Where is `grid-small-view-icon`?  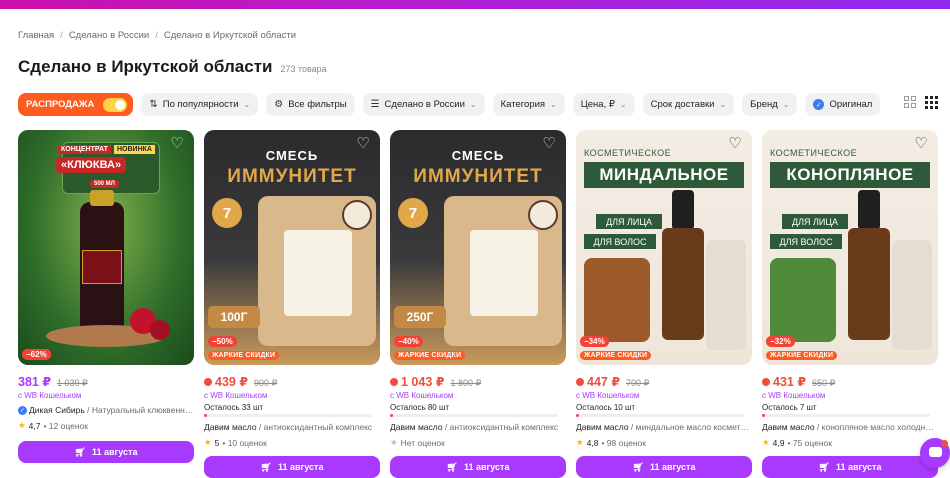
grid-small-view-icon is located at coordinates (931, 102).